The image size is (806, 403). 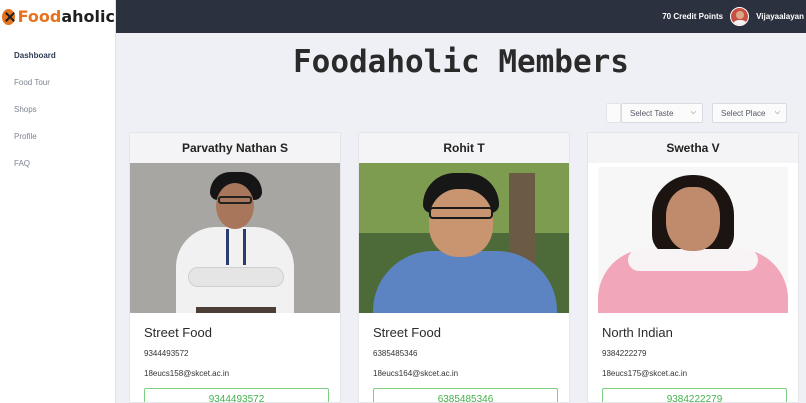 I want to click on member-email: 18eucs164@skcet.ac.in, so click(x=416, y=373).